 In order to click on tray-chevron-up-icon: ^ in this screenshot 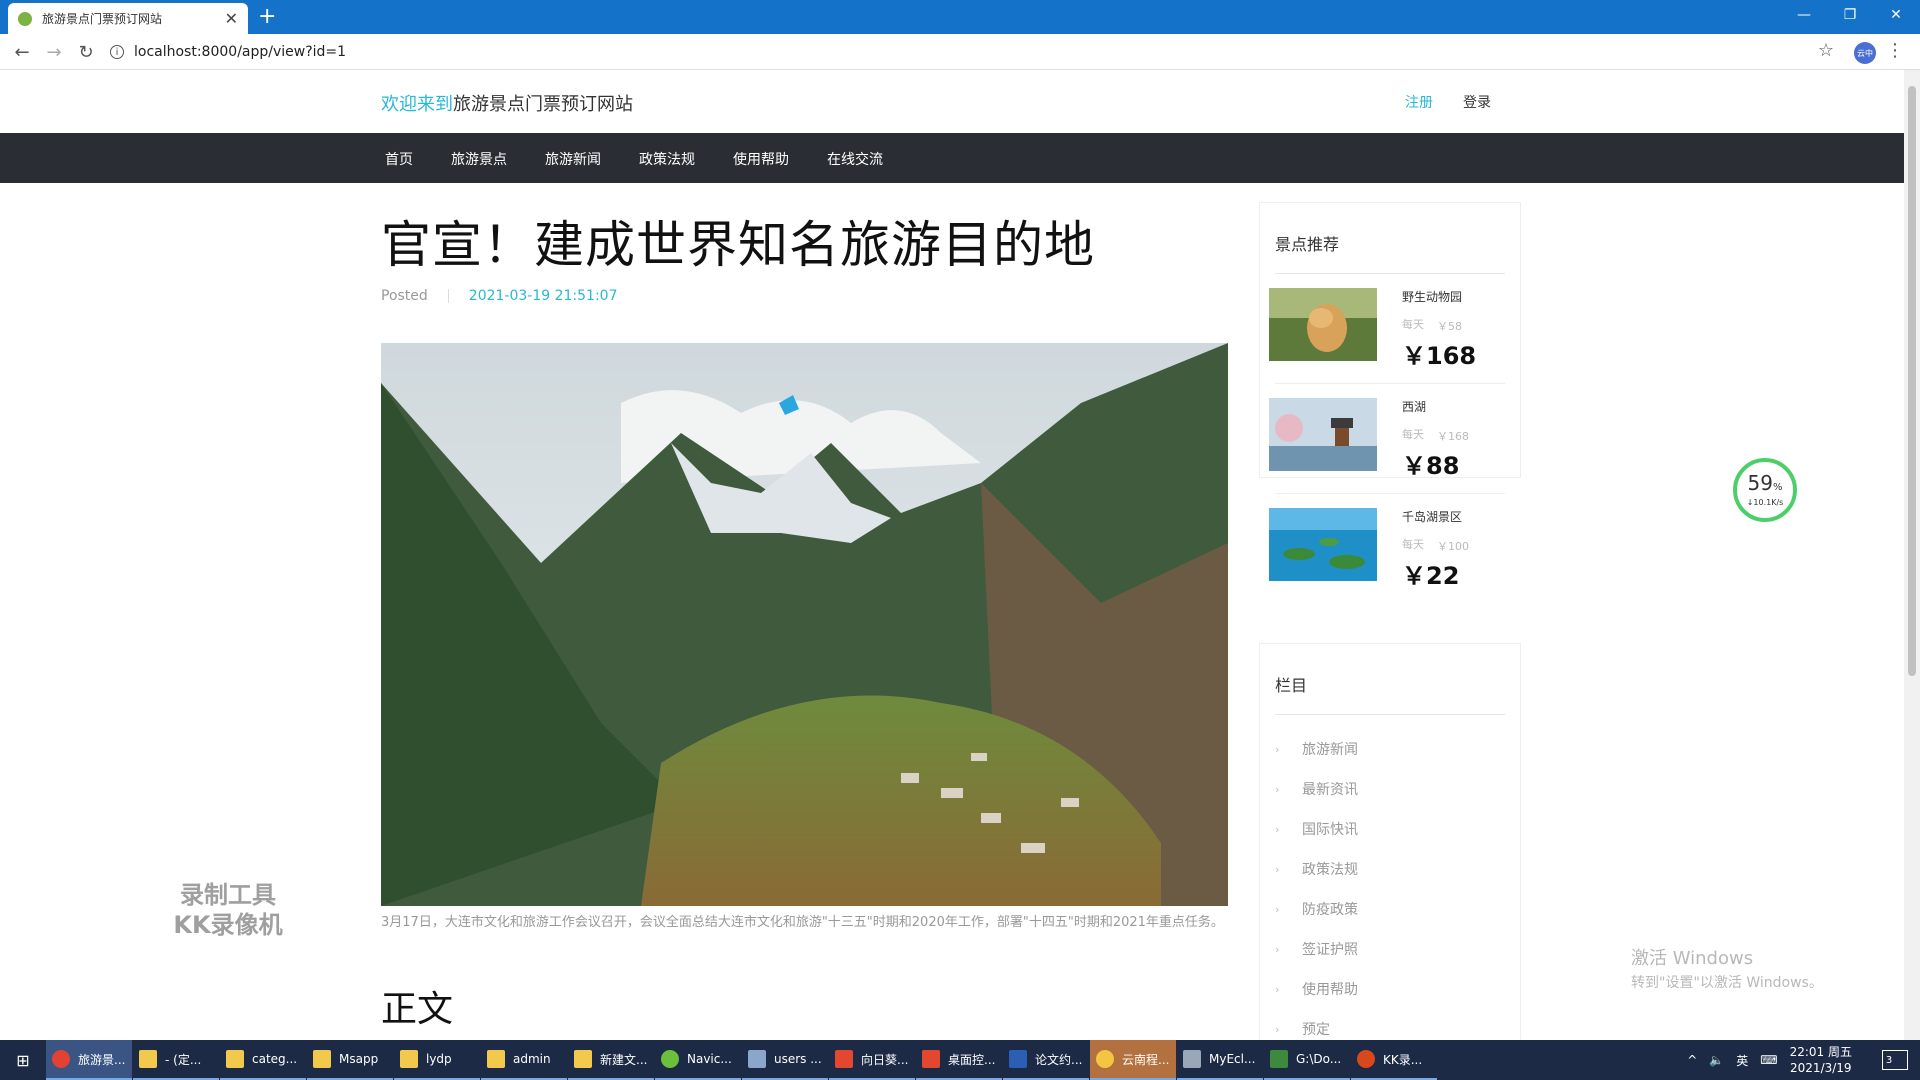, I will do `click(1692, 1060)`.